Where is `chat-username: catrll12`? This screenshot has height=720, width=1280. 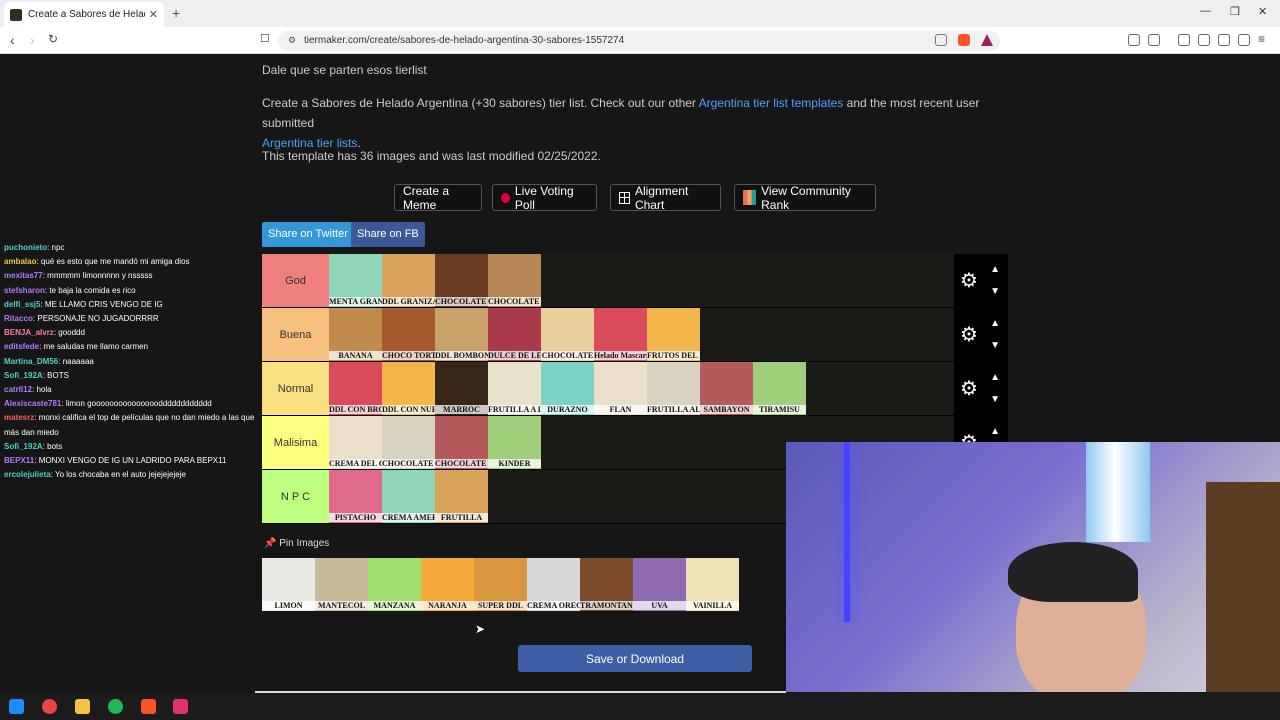
chat-username: catrll12 is located at coordinates (18, 389).